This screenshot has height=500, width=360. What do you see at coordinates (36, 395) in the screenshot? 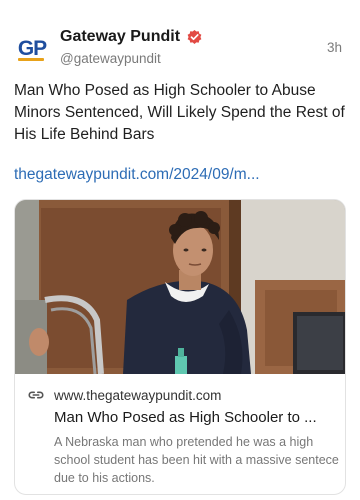
I see `link-icon` at bounding box center [36, 395].